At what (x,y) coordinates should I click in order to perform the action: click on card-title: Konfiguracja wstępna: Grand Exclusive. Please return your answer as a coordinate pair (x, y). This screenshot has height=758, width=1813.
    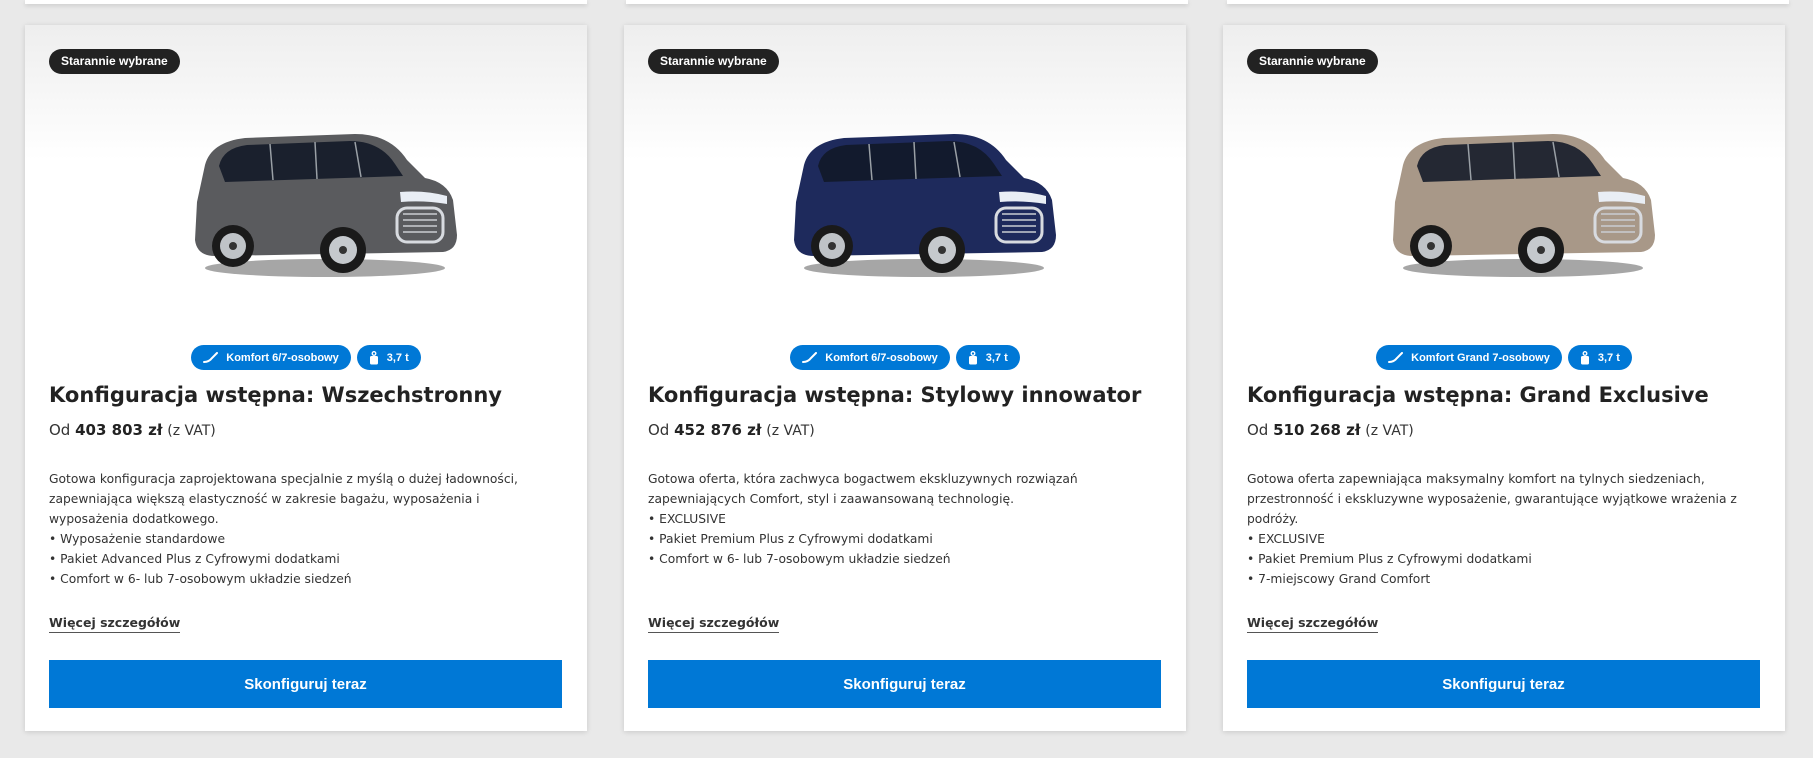
    Looking at the image, I should click on (1478, 395).